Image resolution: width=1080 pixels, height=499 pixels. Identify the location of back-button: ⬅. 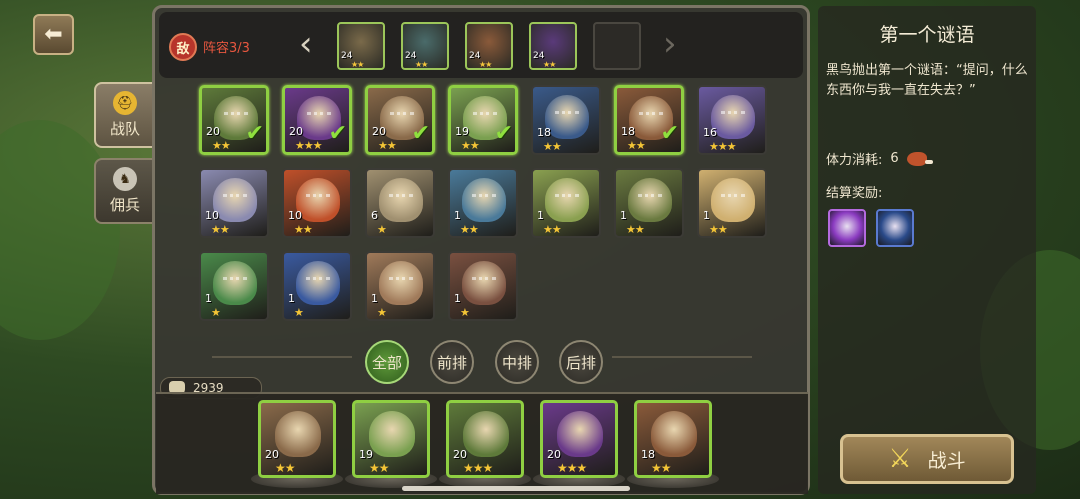
(53, 34).